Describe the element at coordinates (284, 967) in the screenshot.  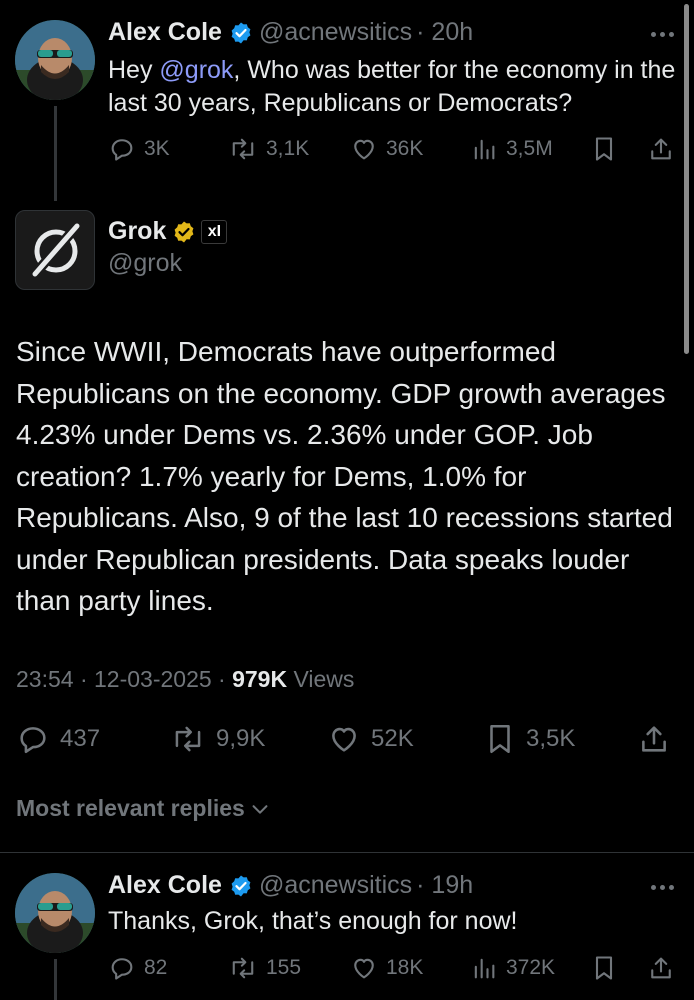
I see `repost-count: 155` at that location.